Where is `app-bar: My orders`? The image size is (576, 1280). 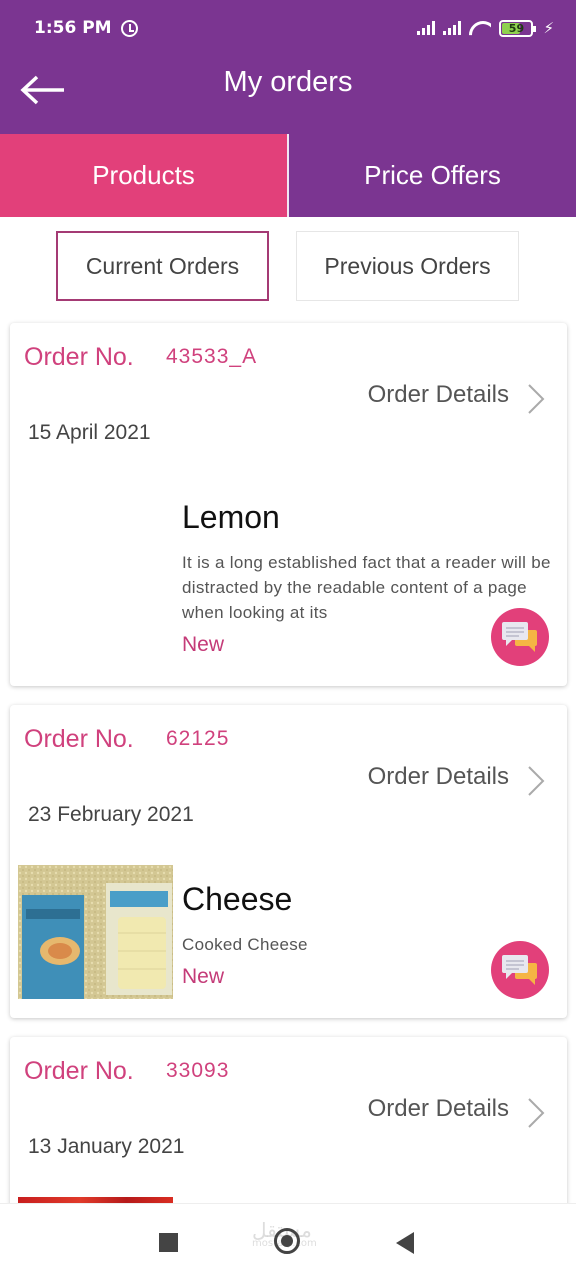 app-bar: My orders is located at coordinates (288, 95).